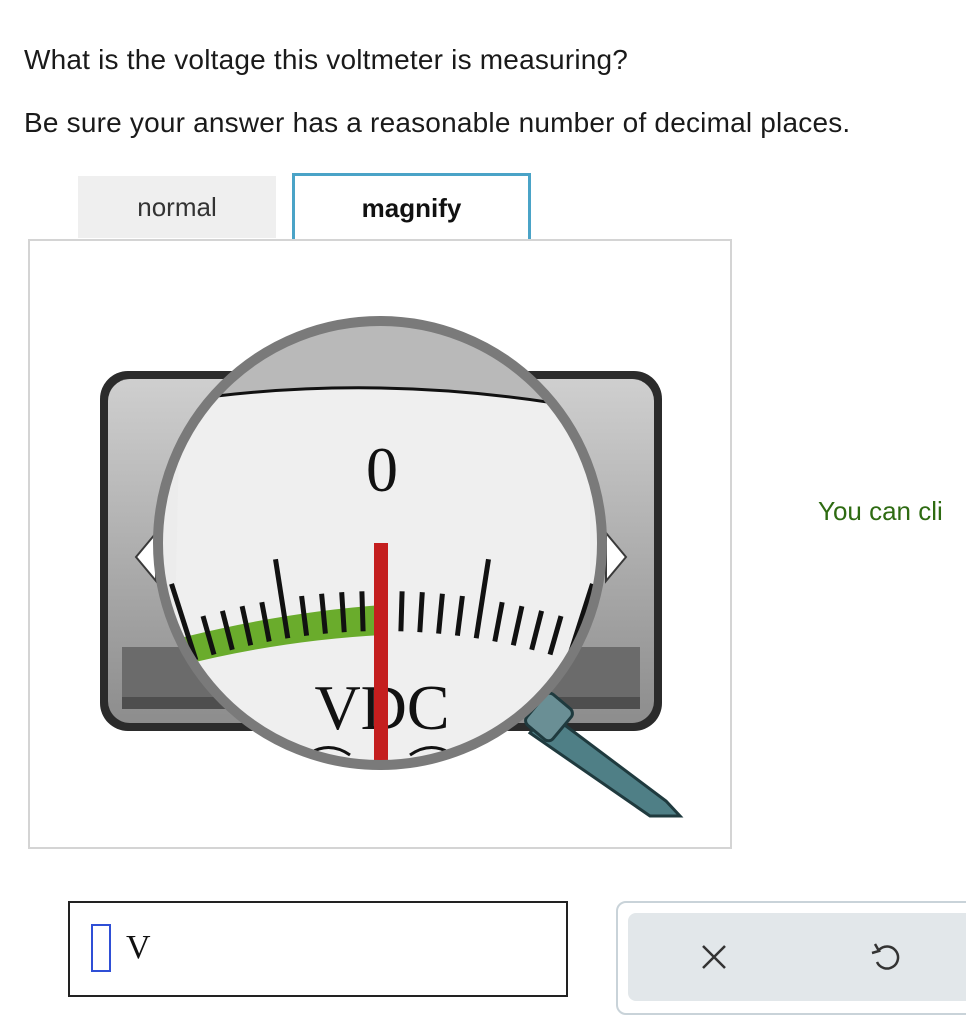 The height and width of the screenshot is (1016, 966). Describe the element at coordinates (797, 957) in the screenshot. I see `answer-tools-bar` at that location.